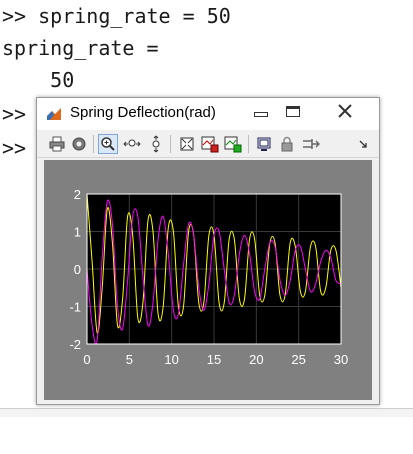 The width and height of the screenshot is (413, 454). Describe the element at coordinates (54, 114) in the screenshot. I see `matlab-logo-icon` at that location.